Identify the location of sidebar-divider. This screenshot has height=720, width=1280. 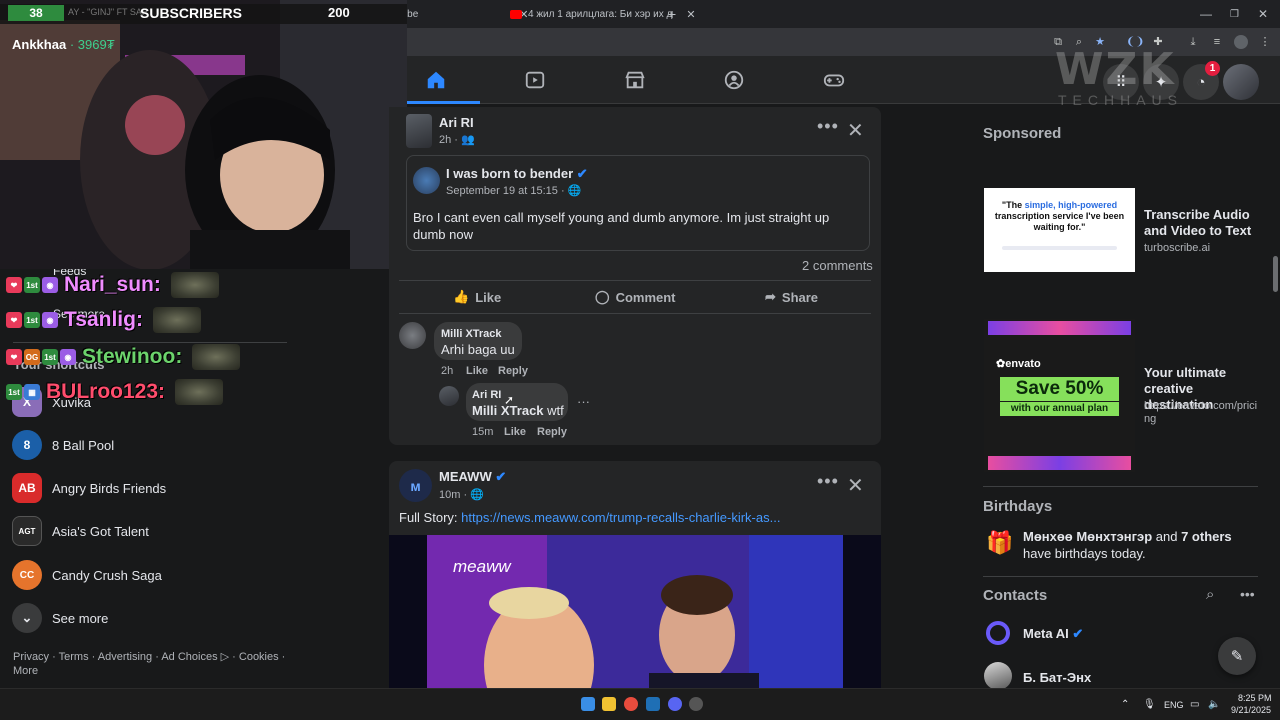
(150, 342).